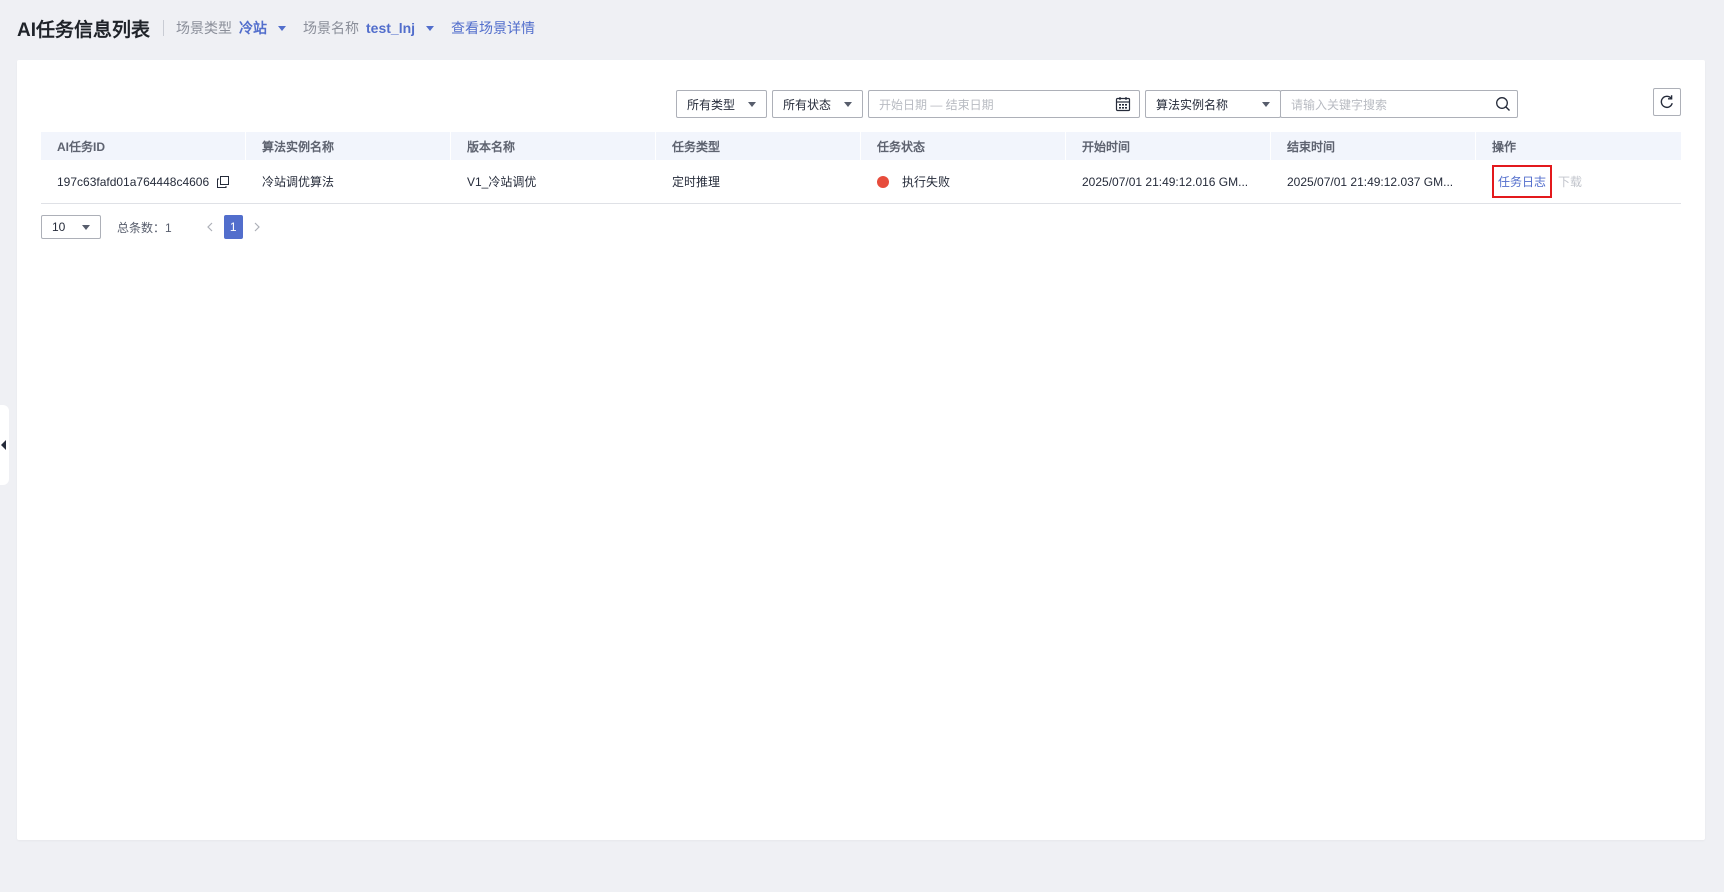 This screenshot has width=1724, height=892. What do you see at coordinates (553, 146) in the screenshot?
I see `column-header-version: 版本名称` at bounding box center [553, 146].